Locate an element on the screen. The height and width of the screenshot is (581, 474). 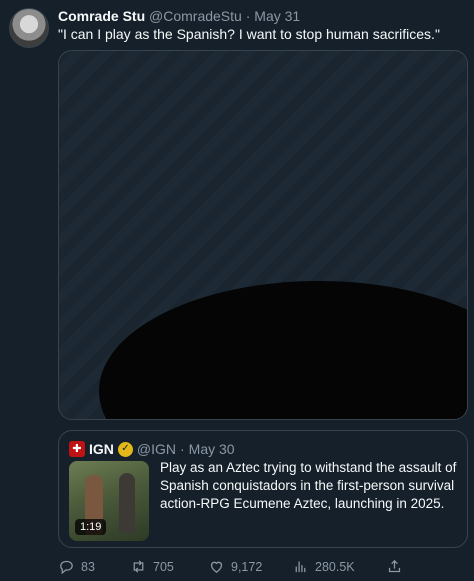
retweet-count: 705 is located at coordinates (163, 566).